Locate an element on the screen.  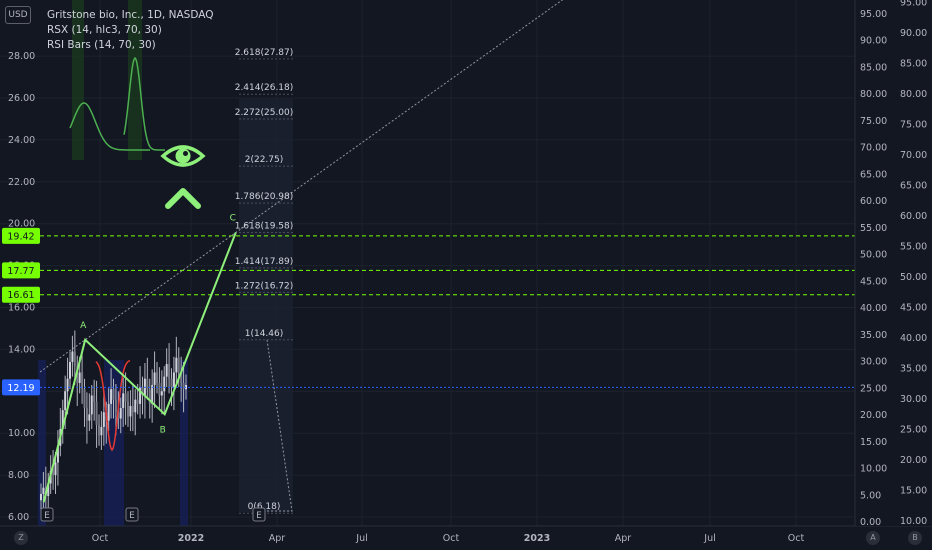
price-tick: 26.00 is located at coordinates (21, 98).